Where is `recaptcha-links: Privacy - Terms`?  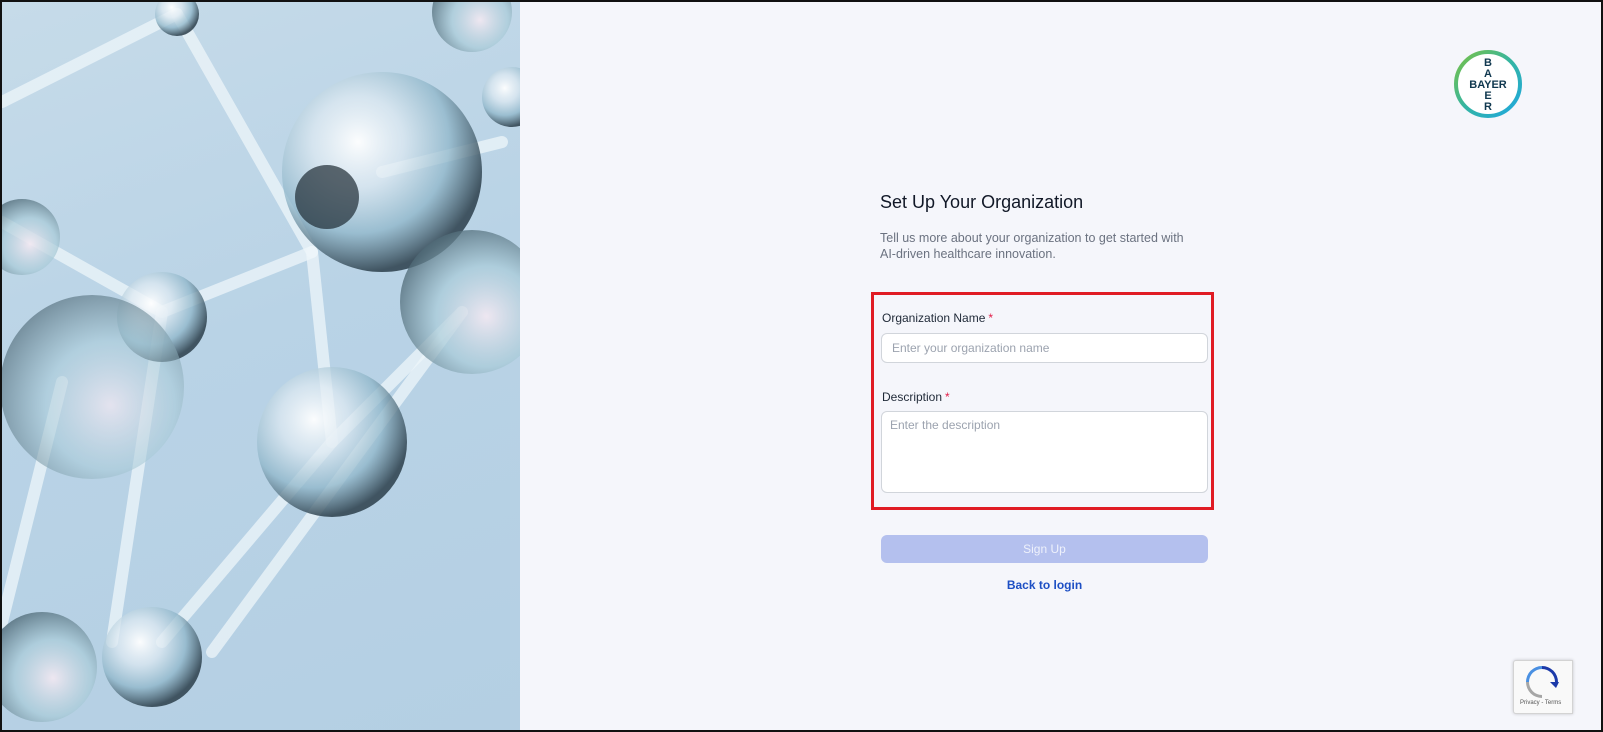
recaptcha-links: Privacy - Terms is located at coordinates (1540, 703).